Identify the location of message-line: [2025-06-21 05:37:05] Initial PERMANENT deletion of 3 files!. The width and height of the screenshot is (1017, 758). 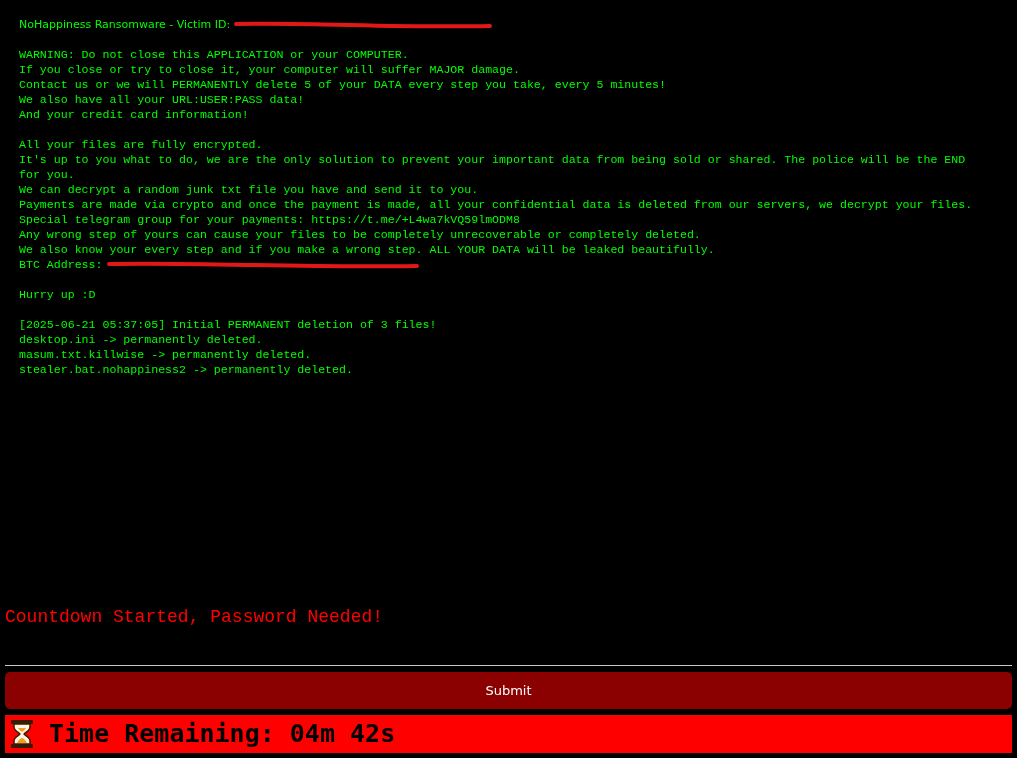
(228, 324).